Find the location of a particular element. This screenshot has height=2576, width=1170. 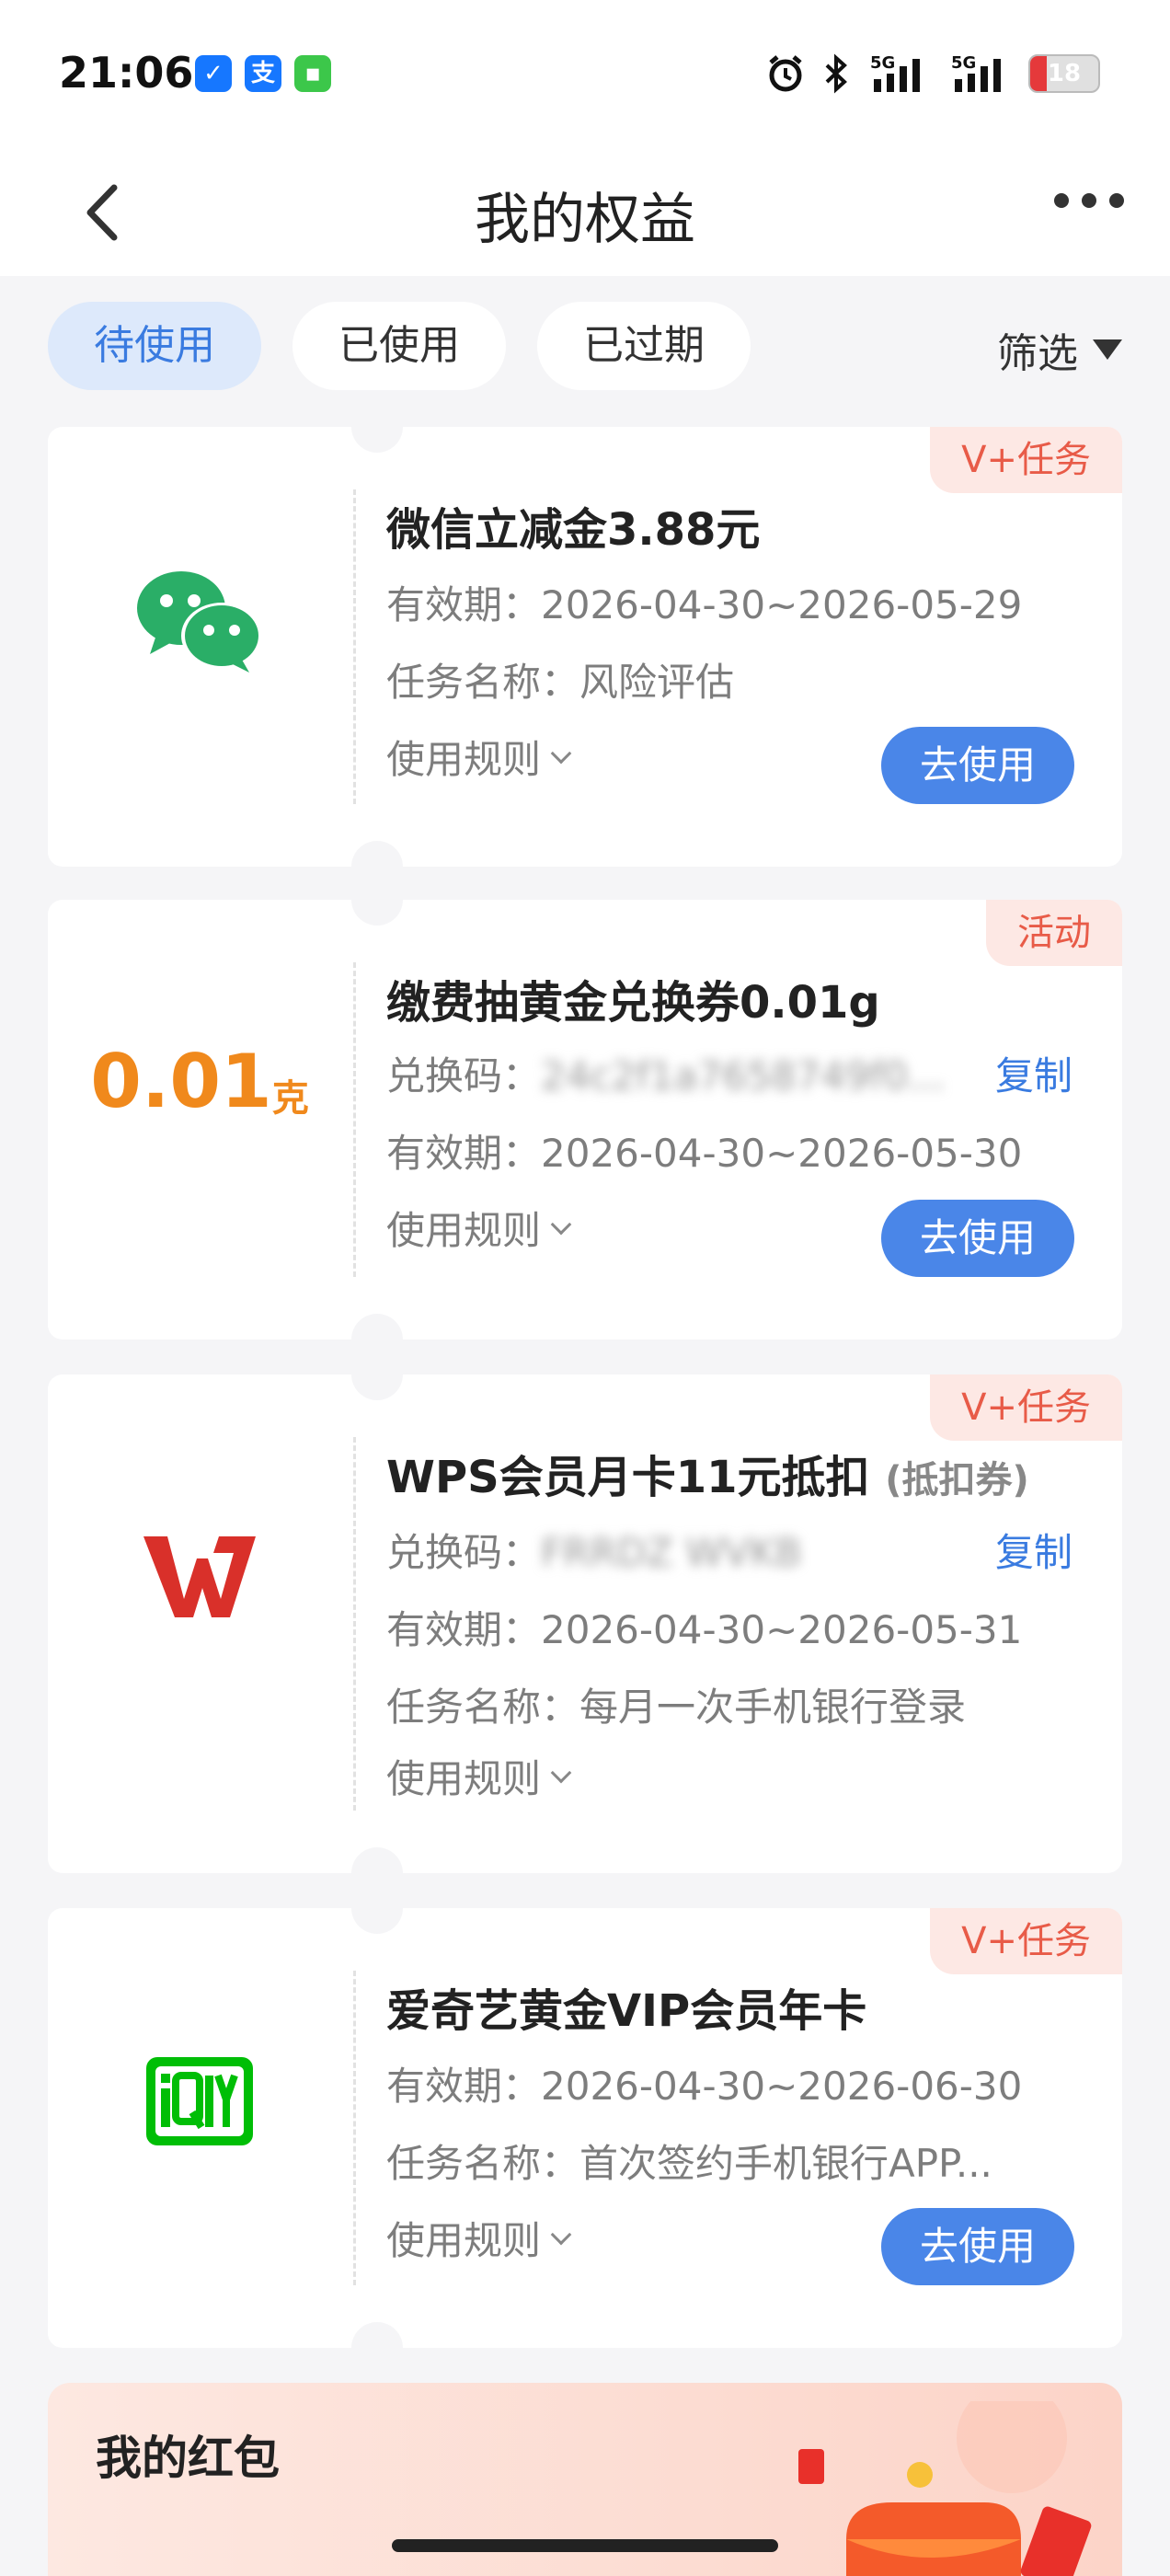

network-type-2: 5G is located at coordinates (963, 63).